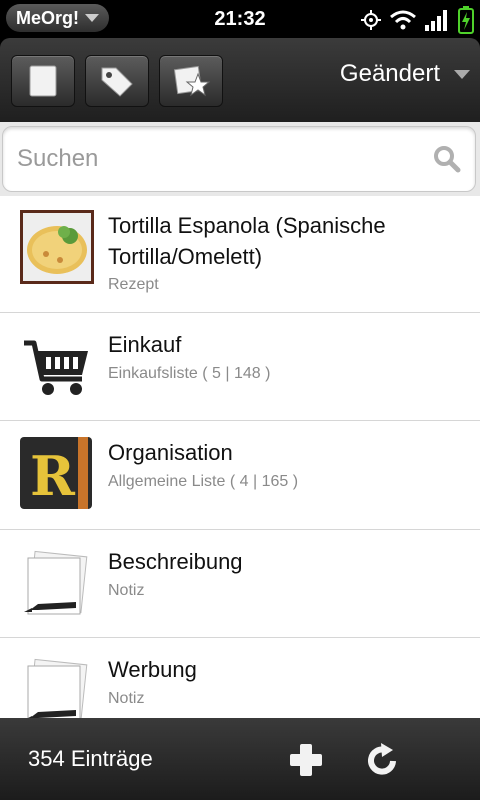  I want to click on note-star-icon, so click(191, 81).